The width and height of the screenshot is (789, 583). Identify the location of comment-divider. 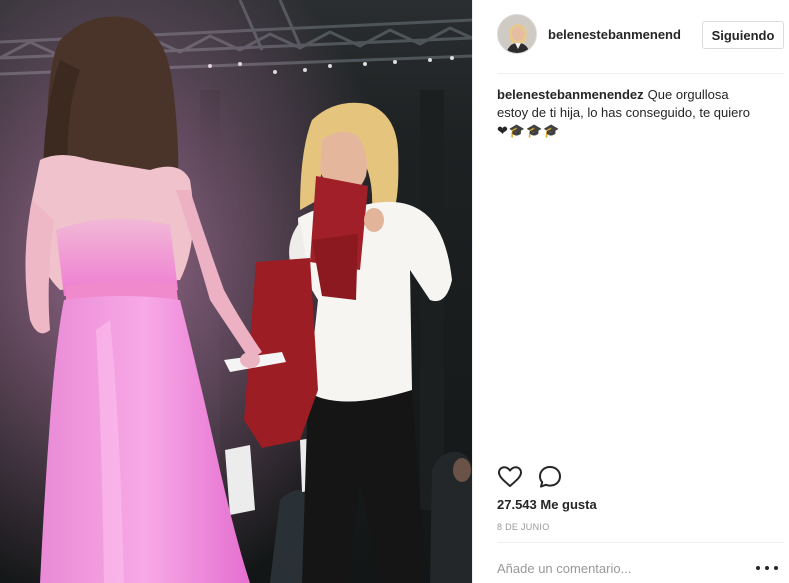
(640, 542).